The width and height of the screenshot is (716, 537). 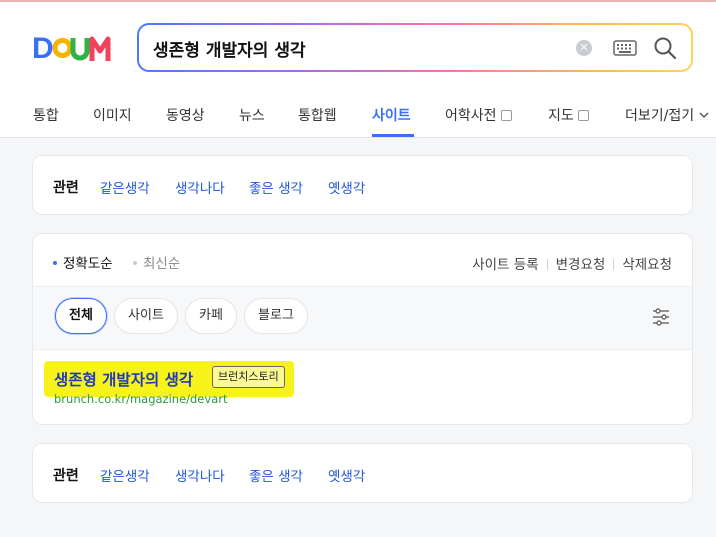 I want to click on search-box: ✕, so click(x=415, y=47).